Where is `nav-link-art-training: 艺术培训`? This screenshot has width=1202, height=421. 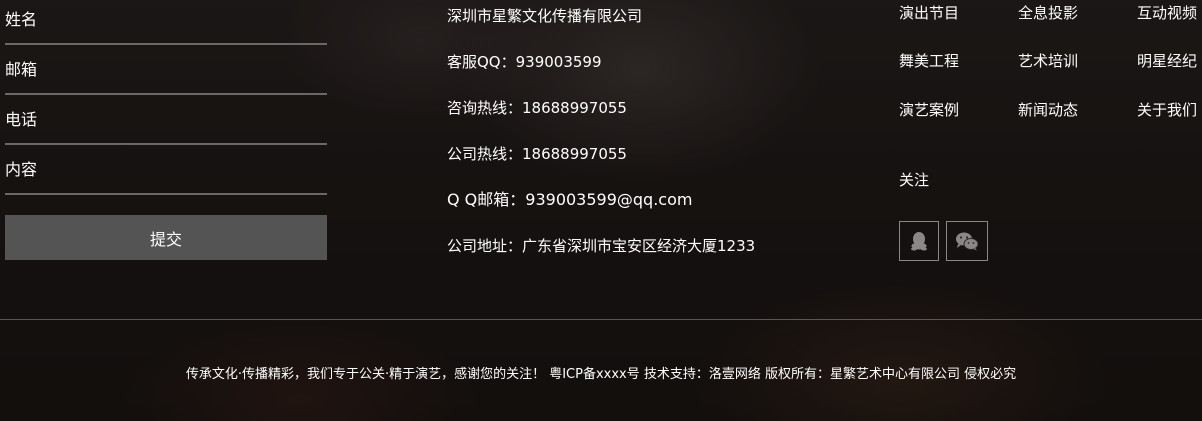 nav-link-art-training: 艺术培训 is located at coordinates (1048, 61).